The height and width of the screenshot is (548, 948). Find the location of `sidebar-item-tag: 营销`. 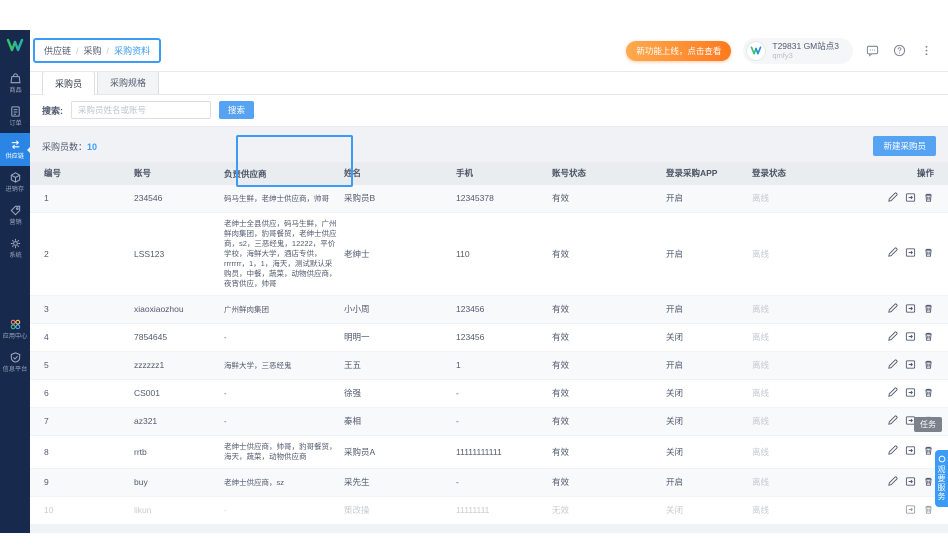

sidebar-item-tag: 营销 is located at coordinates (15, 215).